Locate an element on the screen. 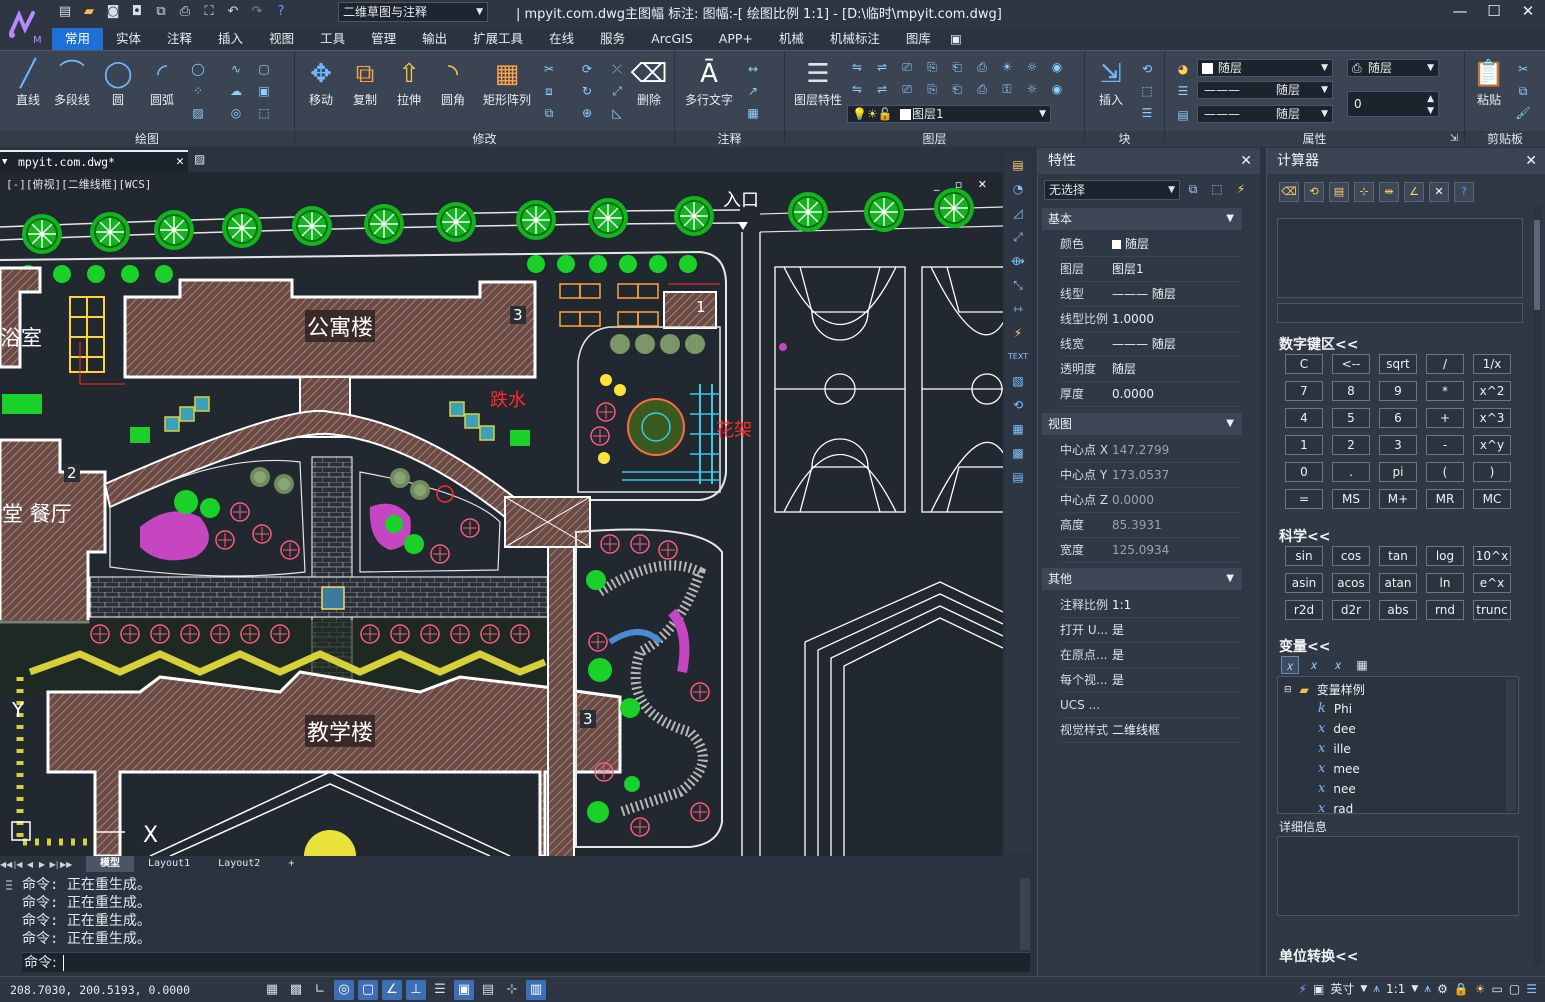 The height and width of the screenshot is (1002, 1545). numpad-key: ) is located at coordinates (1492, 472).